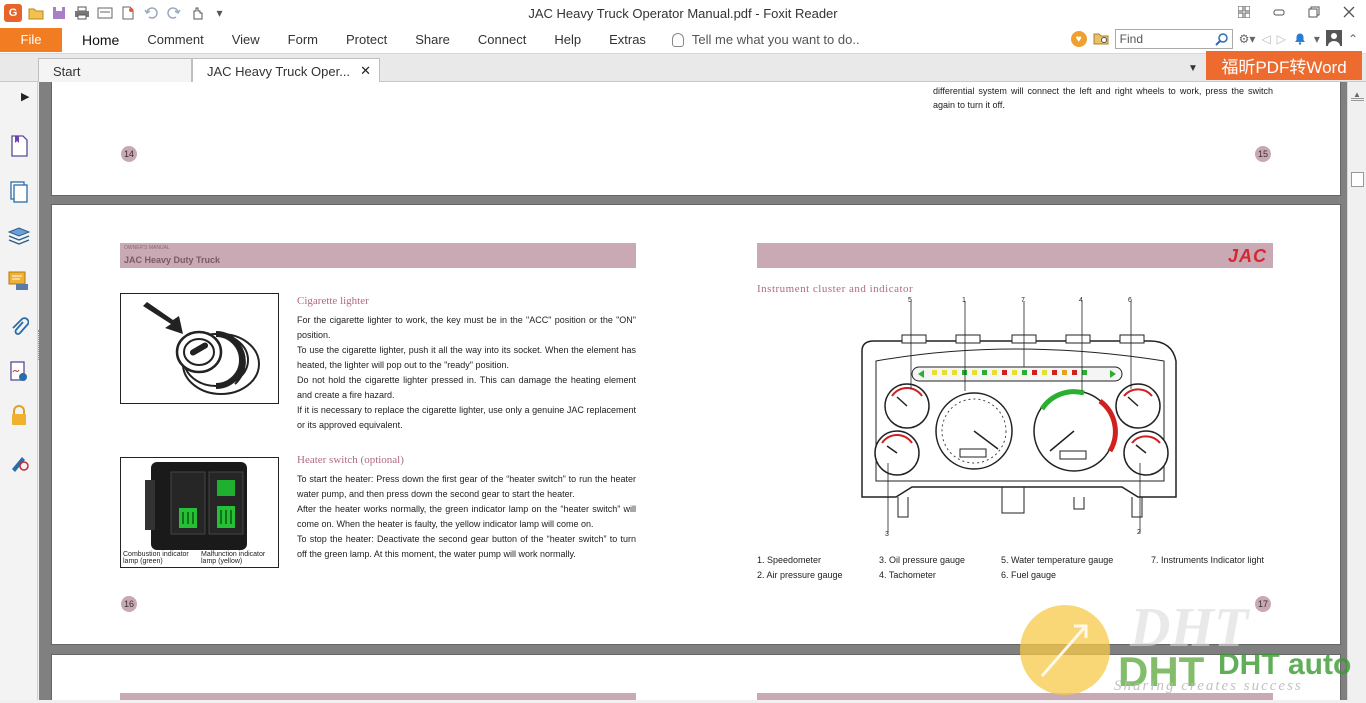 The height and width of the screenshot is (703, 1366). What do you see at coordinates (104, 13) in the screenshot?
I see `properties-icon` at bounding box center [104, 13].